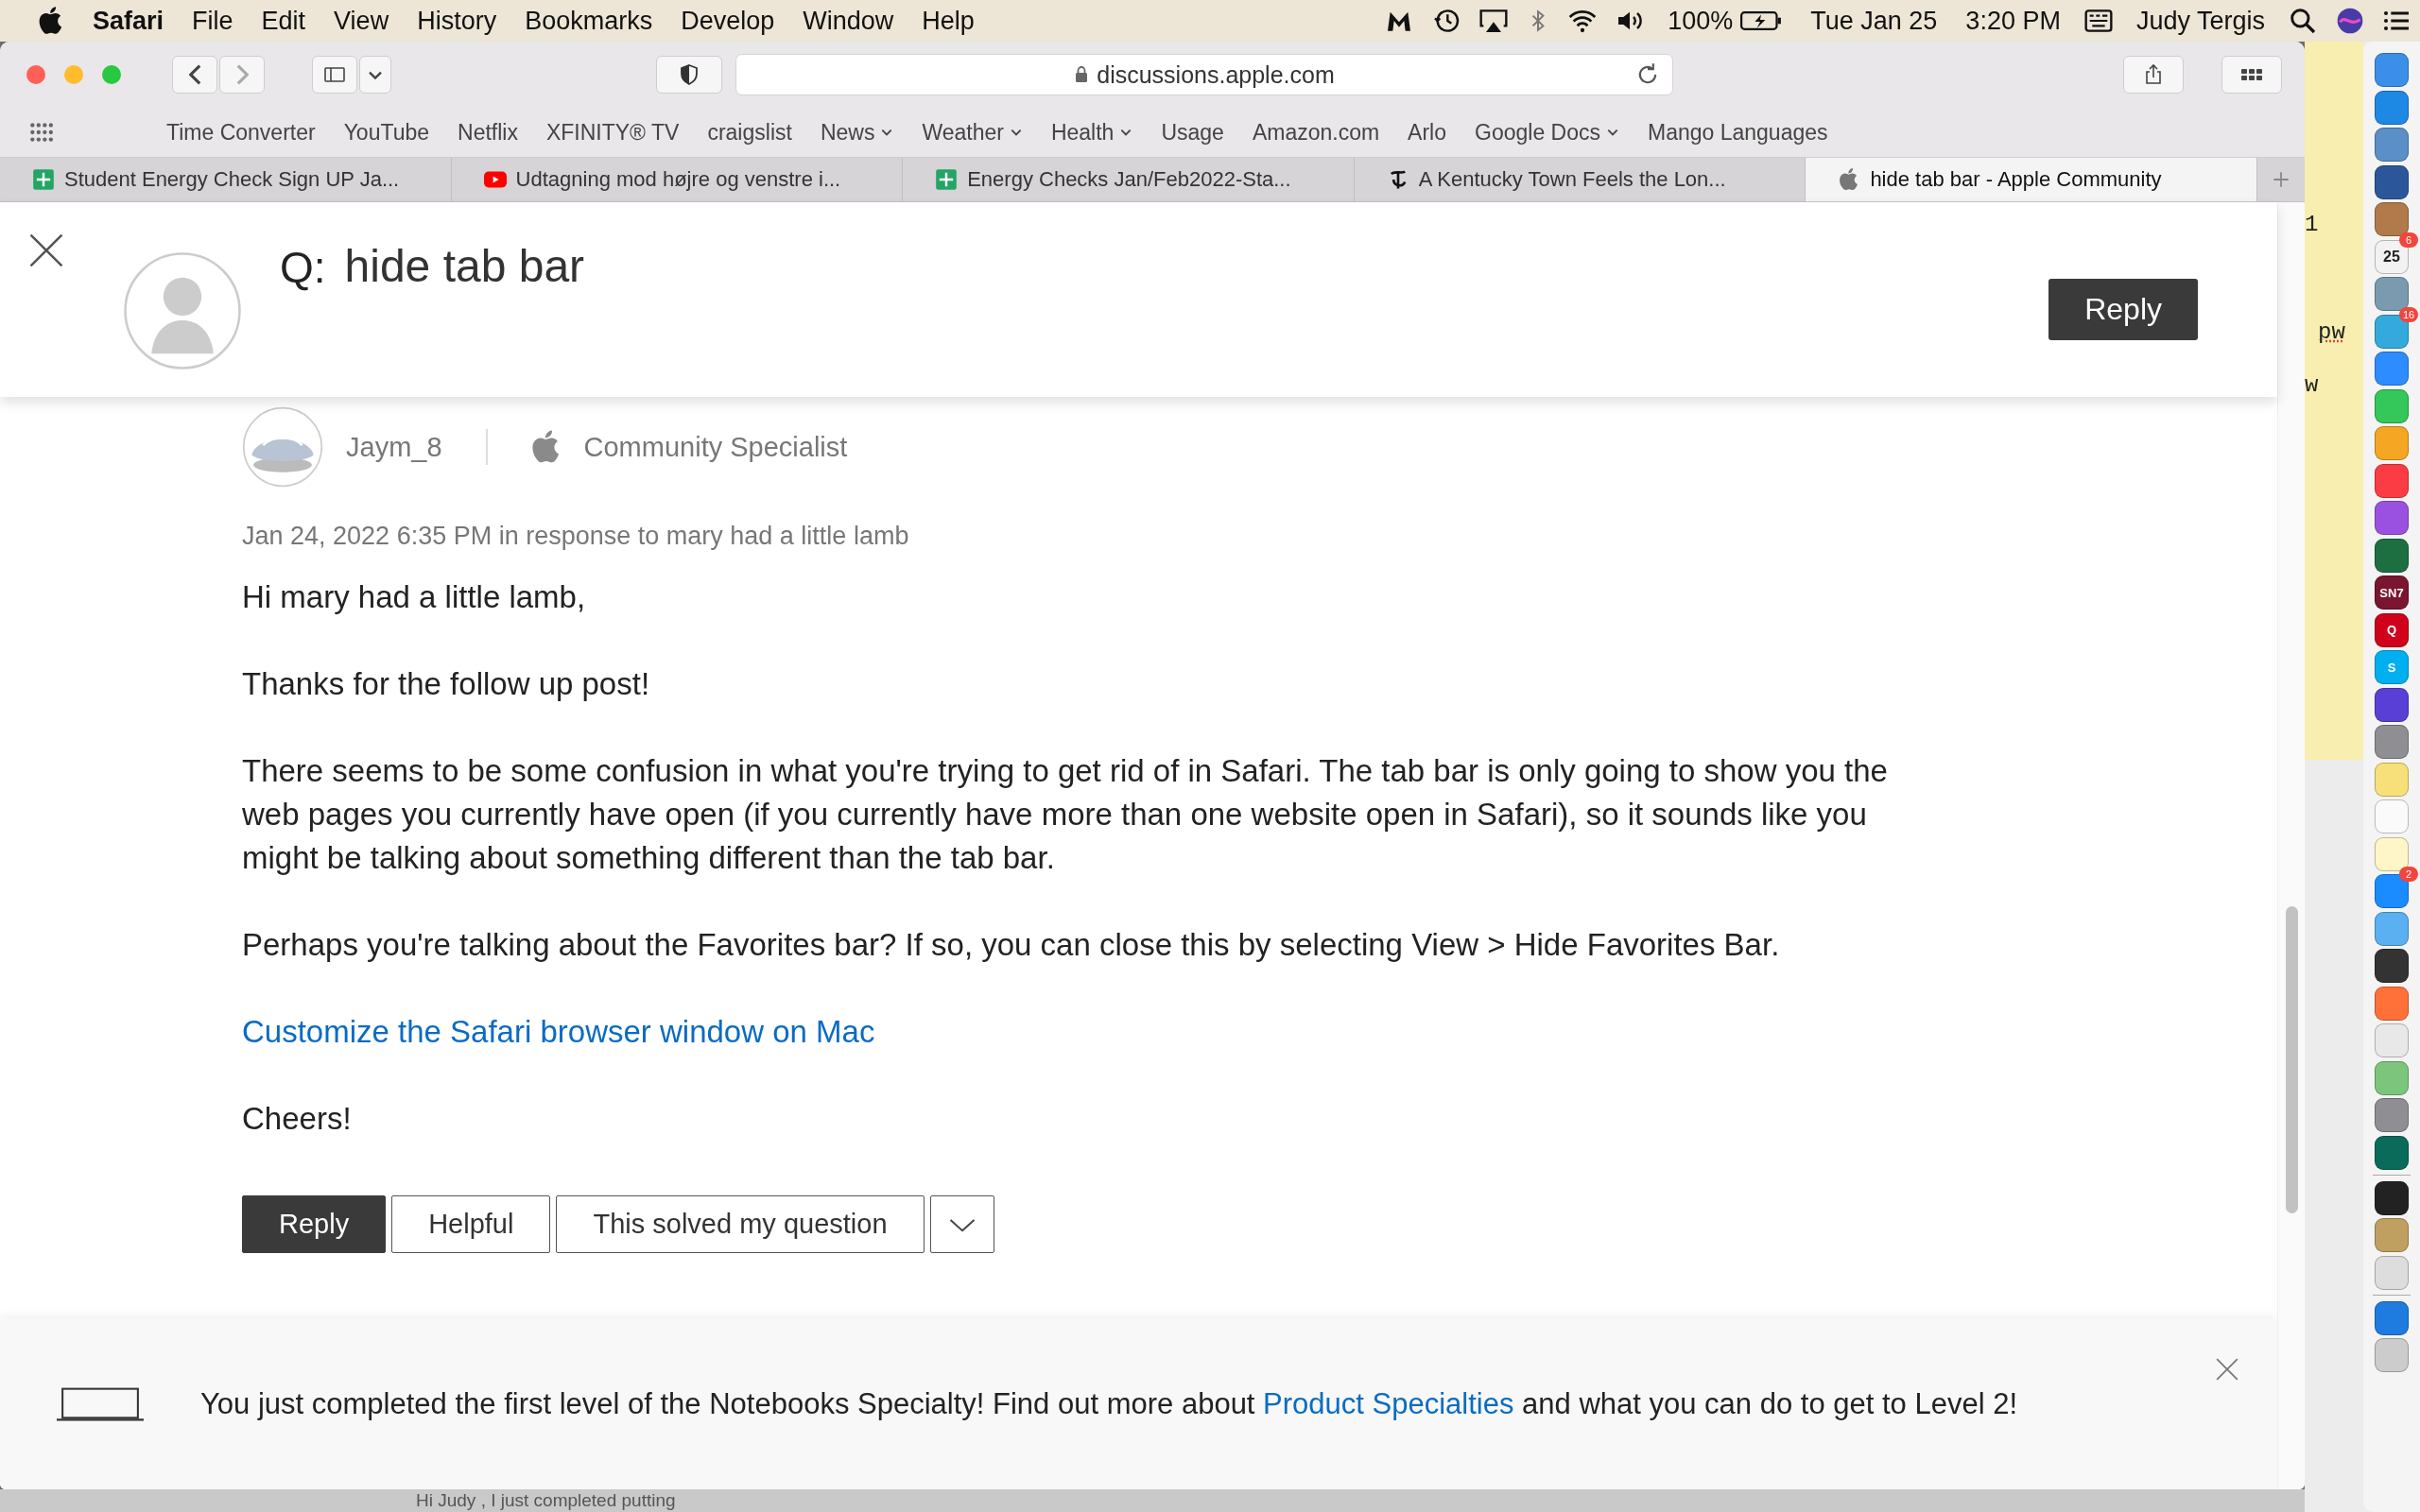 The image size is (2420, 1512). Describe the element at coordinates (972, 132) in the screenshot. I see `bookmark-item: Weather` at that location.